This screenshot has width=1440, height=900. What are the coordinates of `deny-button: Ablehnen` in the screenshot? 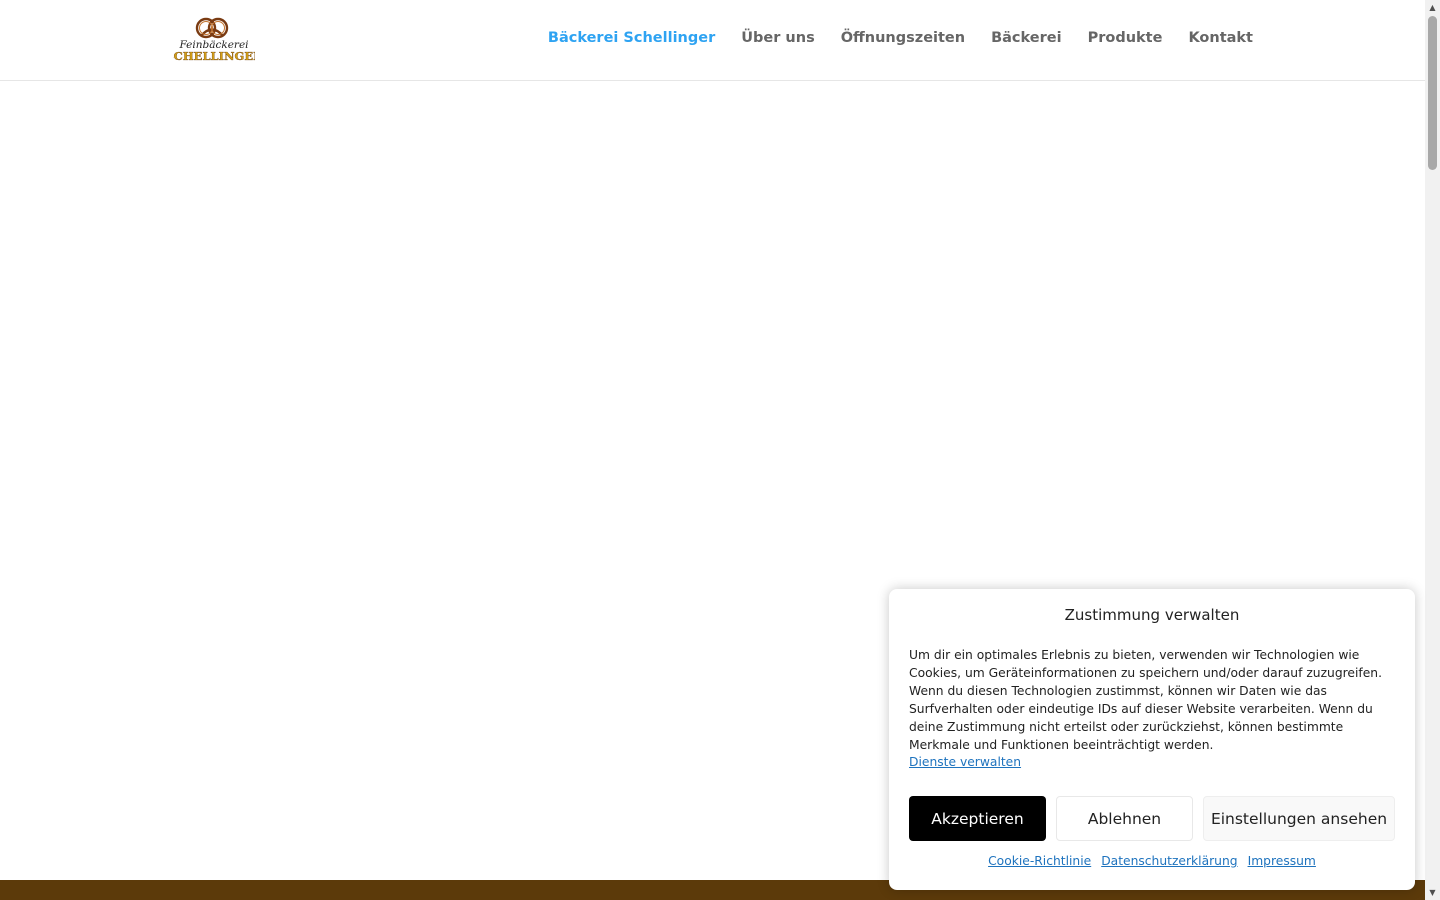 It's located at (1124, 818).